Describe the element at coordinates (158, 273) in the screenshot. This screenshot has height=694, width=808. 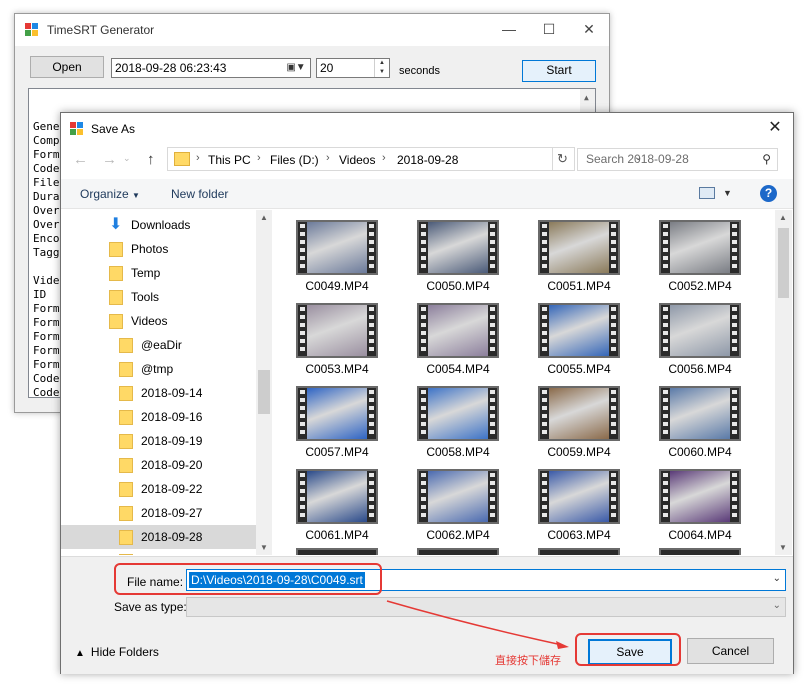
I see `nav-item-temp: Temp` at that location.